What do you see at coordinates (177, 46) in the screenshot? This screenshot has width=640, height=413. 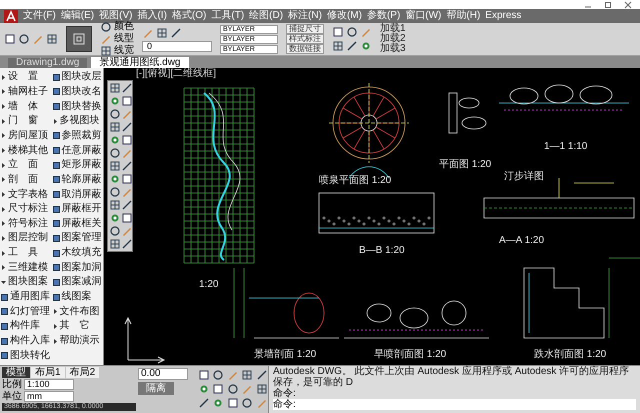 I see `layer-dropdown: 0` at bounding box center [177, 46].